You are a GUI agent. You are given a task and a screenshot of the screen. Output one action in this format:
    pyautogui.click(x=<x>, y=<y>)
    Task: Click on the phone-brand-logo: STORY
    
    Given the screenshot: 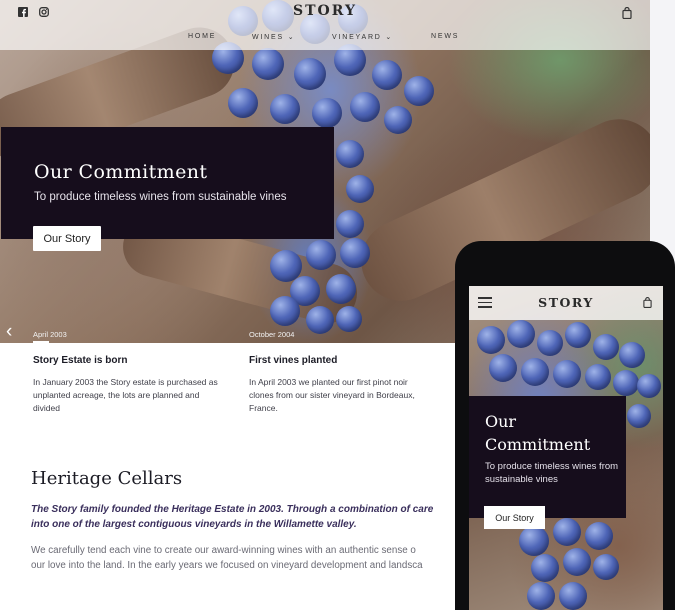 What is the action you would take?
    pyautogui.click(x=566, y=302)
    